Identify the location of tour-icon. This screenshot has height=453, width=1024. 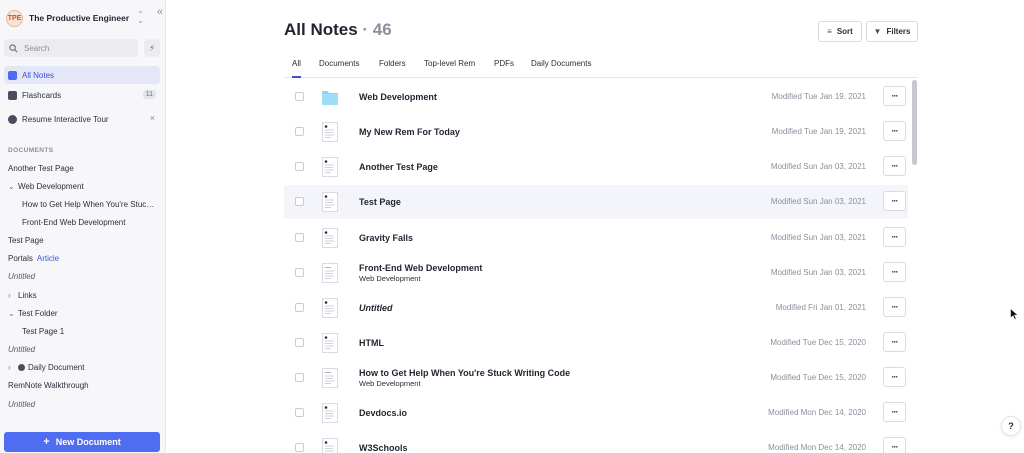
(12, 119).